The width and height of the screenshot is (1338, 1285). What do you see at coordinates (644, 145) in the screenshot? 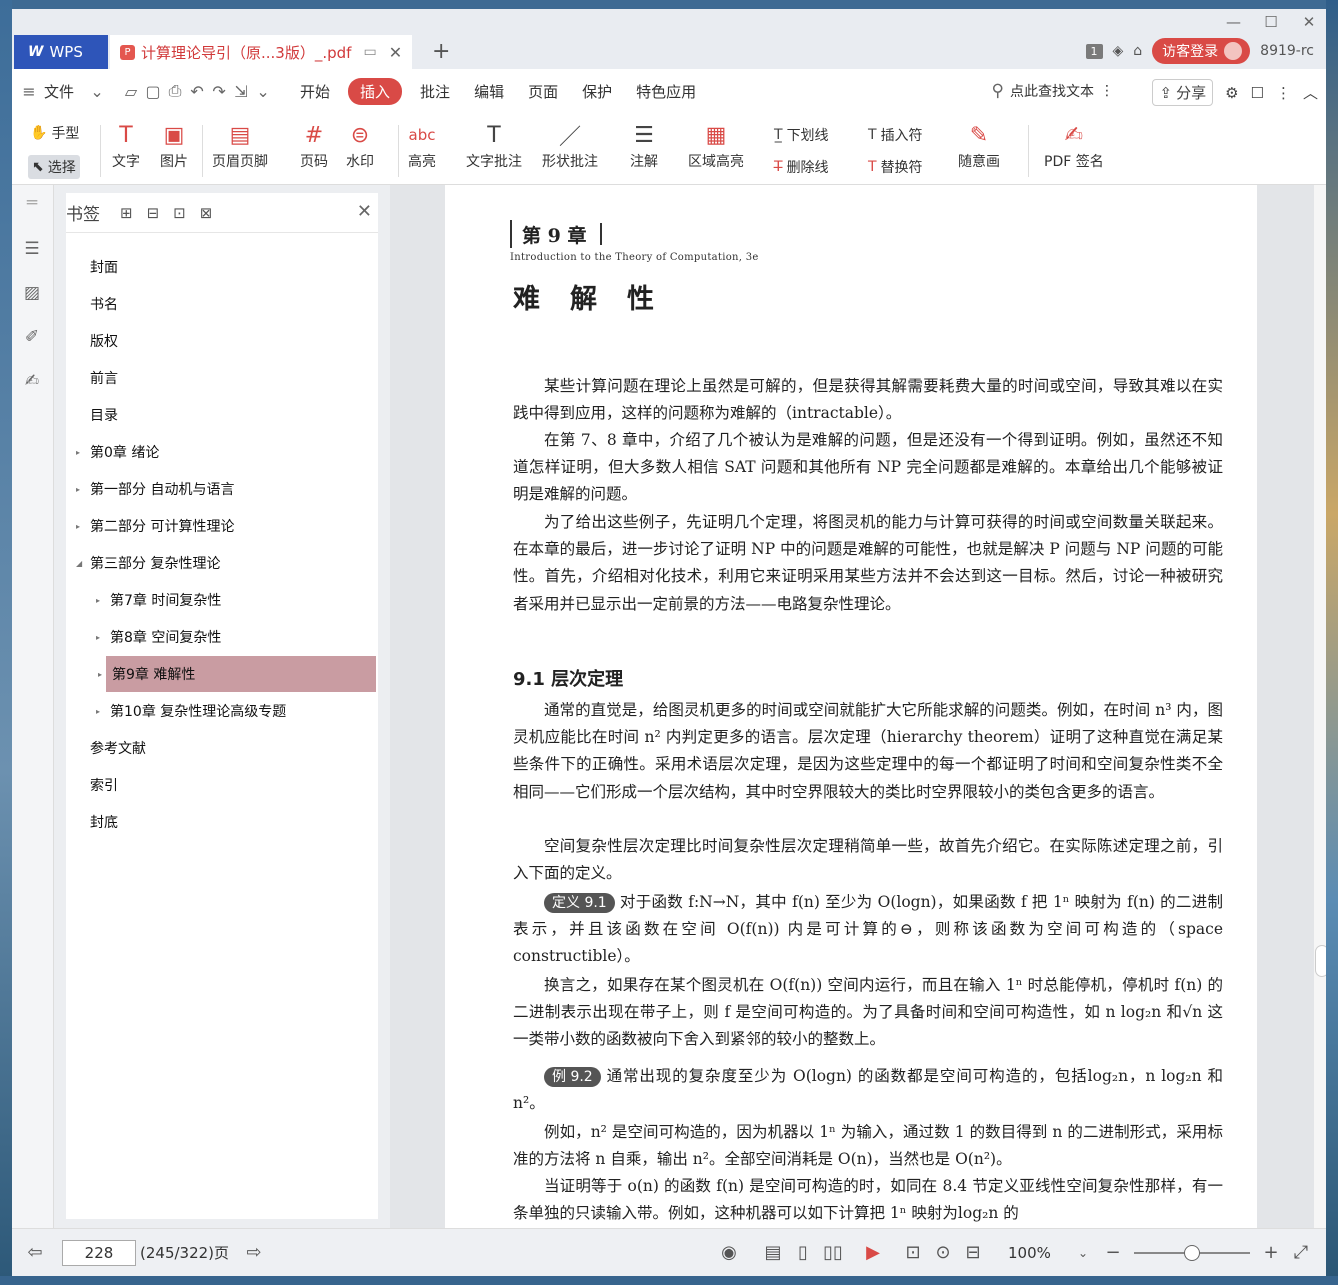
I see `comment-button: ☰ 注解` at bounding box center [644, 145].